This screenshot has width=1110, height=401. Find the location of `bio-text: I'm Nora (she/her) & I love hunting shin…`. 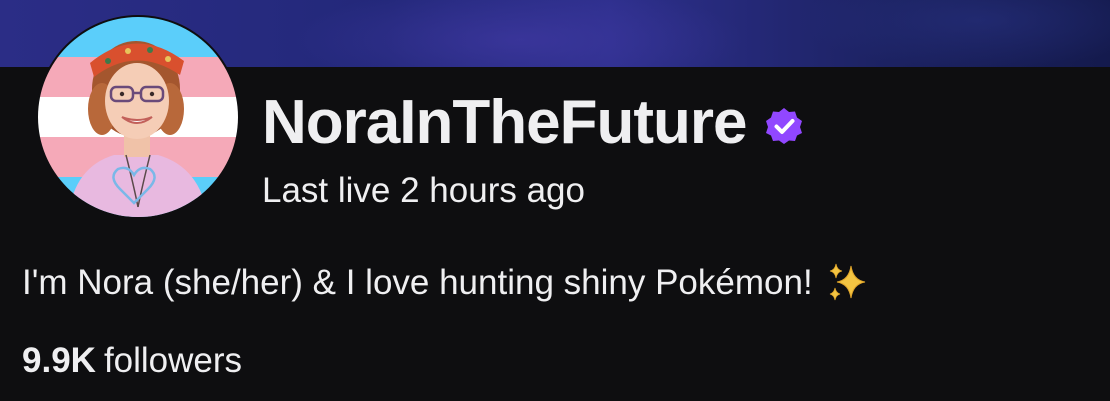

bio-text: I'm Nora (she/her) & I love hunting shin… is located at coordinates (417, 282).